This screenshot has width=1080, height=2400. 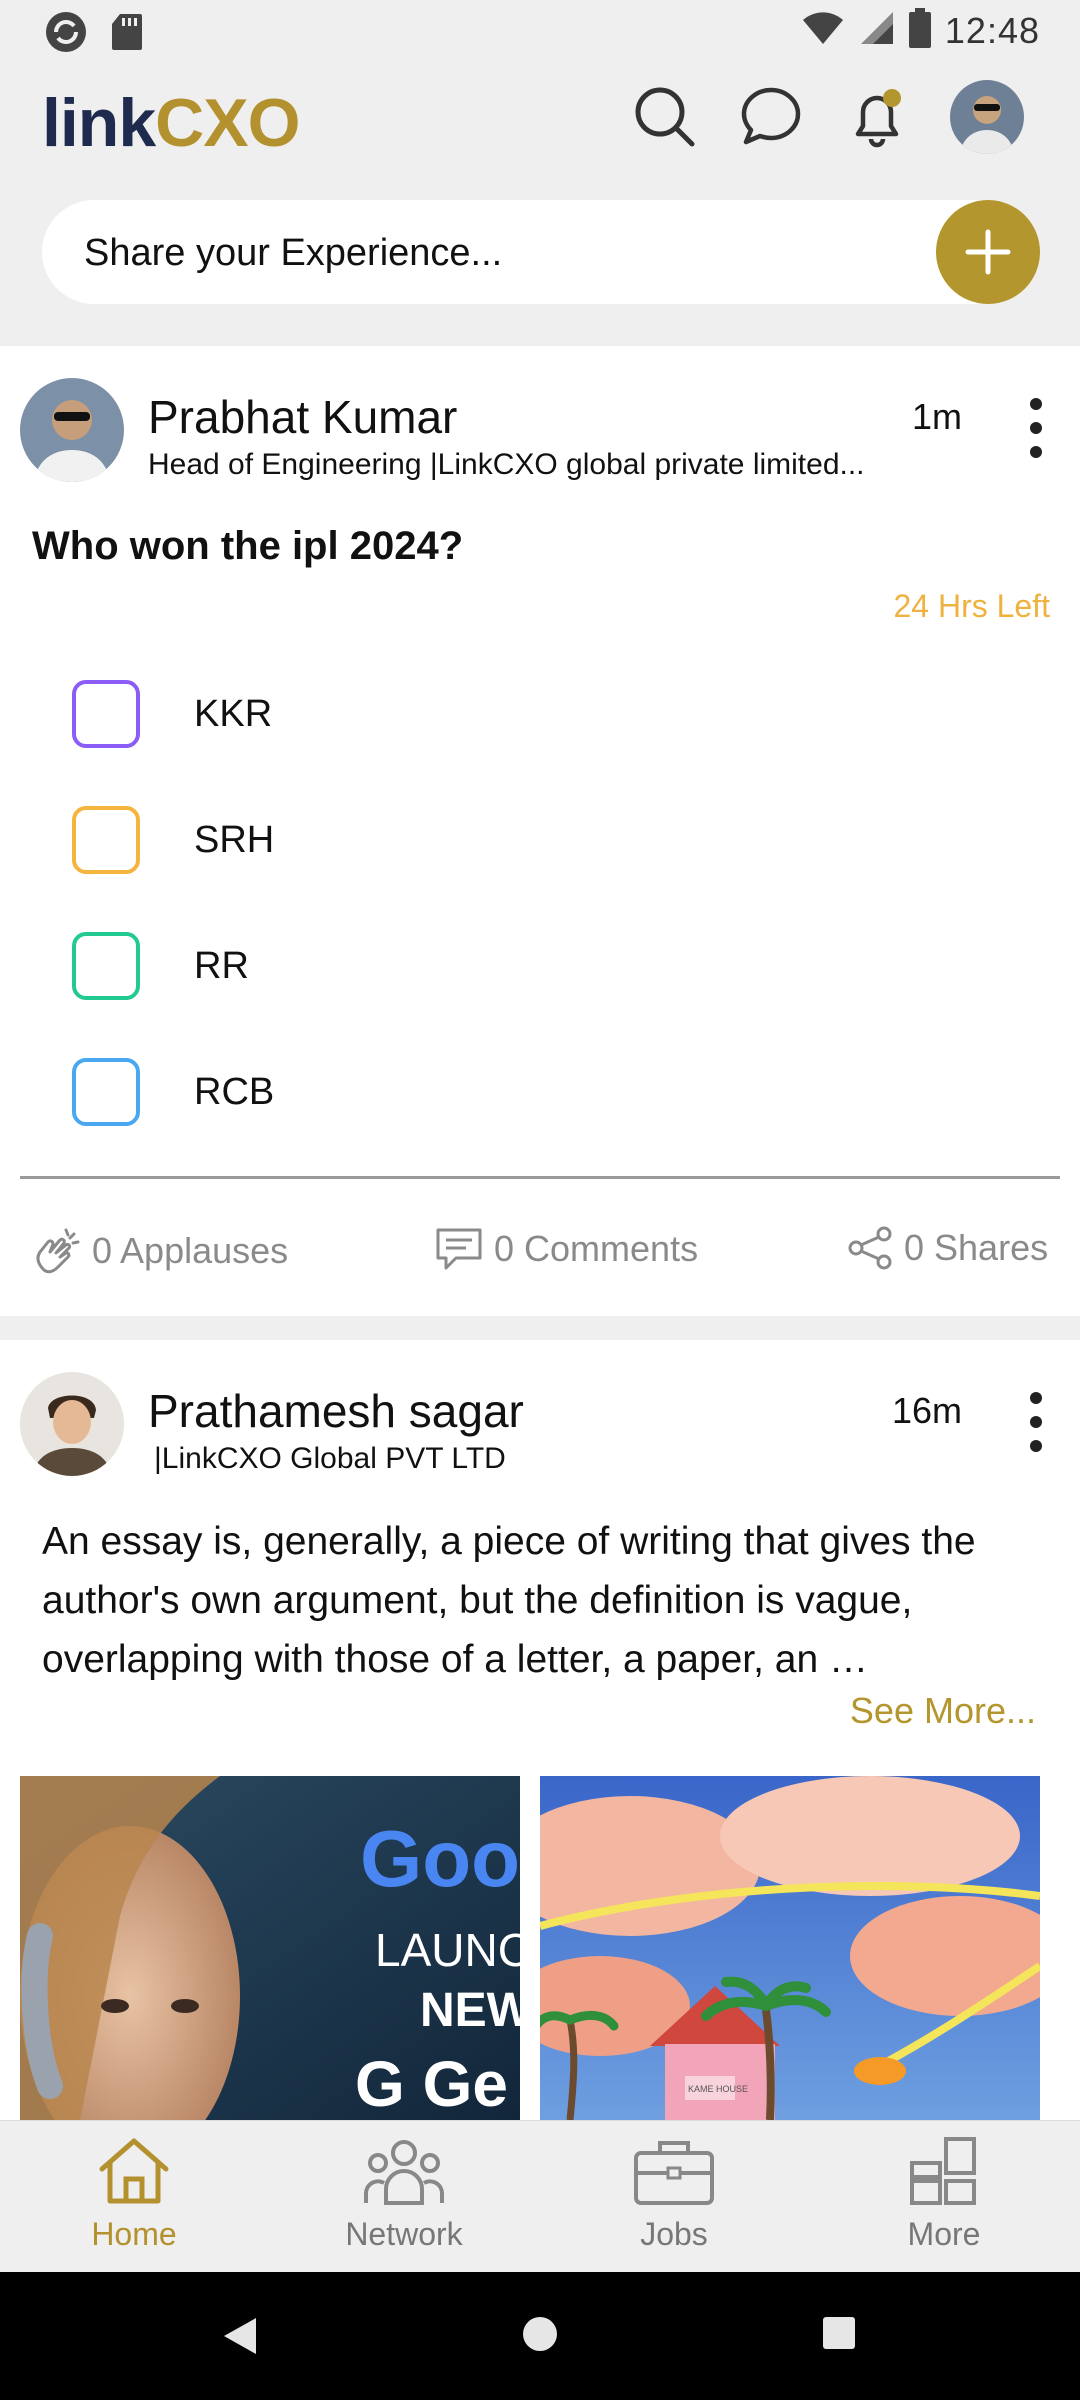 I want to click on search-icon, so click(x=665, y=117).